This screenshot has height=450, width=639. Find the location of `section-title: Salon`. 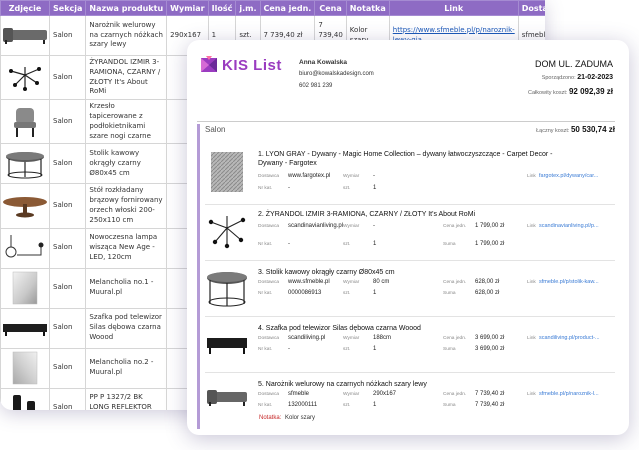

section-title: Salon is located at coordinates (215, 129).